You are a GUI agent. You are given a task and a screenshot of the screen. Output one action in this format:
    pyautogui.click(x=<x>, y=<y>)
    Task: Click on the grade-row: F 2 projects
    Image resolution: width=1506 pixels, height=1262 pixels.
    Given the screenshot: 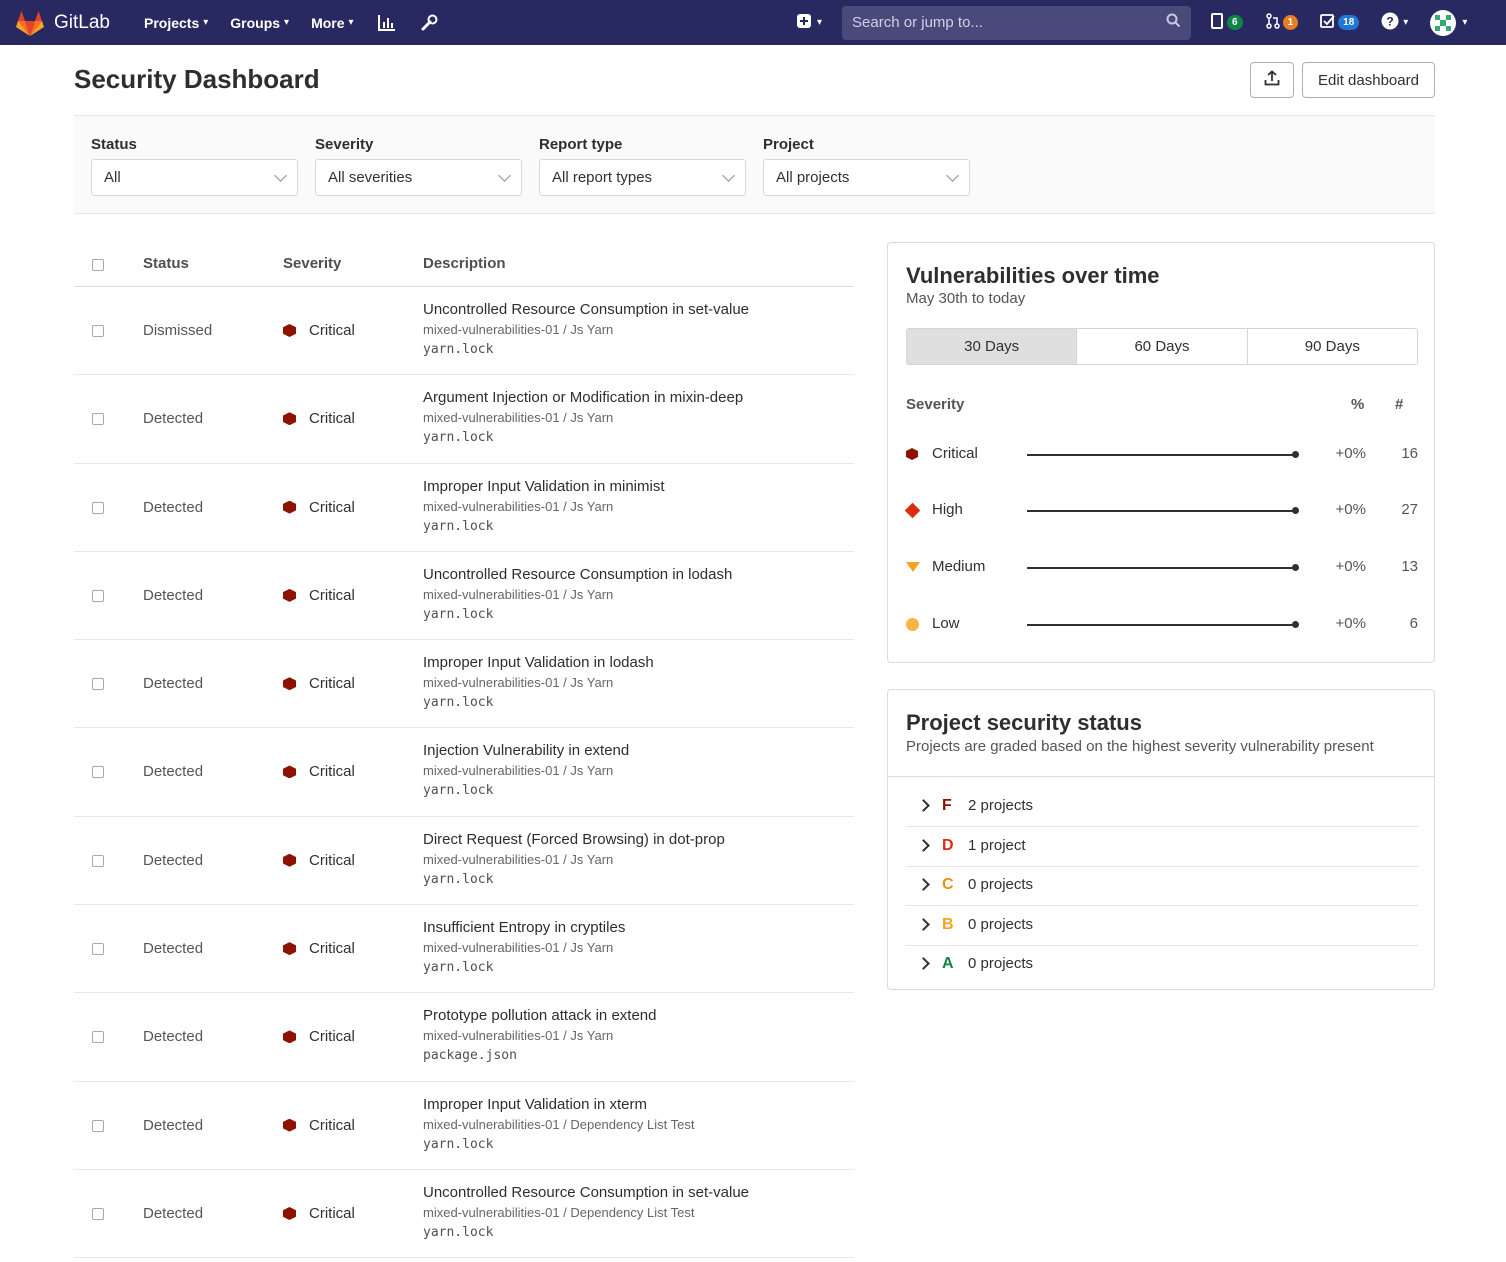 What is the action you would take?
    pyautogui.click(x=1162, y=807)
    